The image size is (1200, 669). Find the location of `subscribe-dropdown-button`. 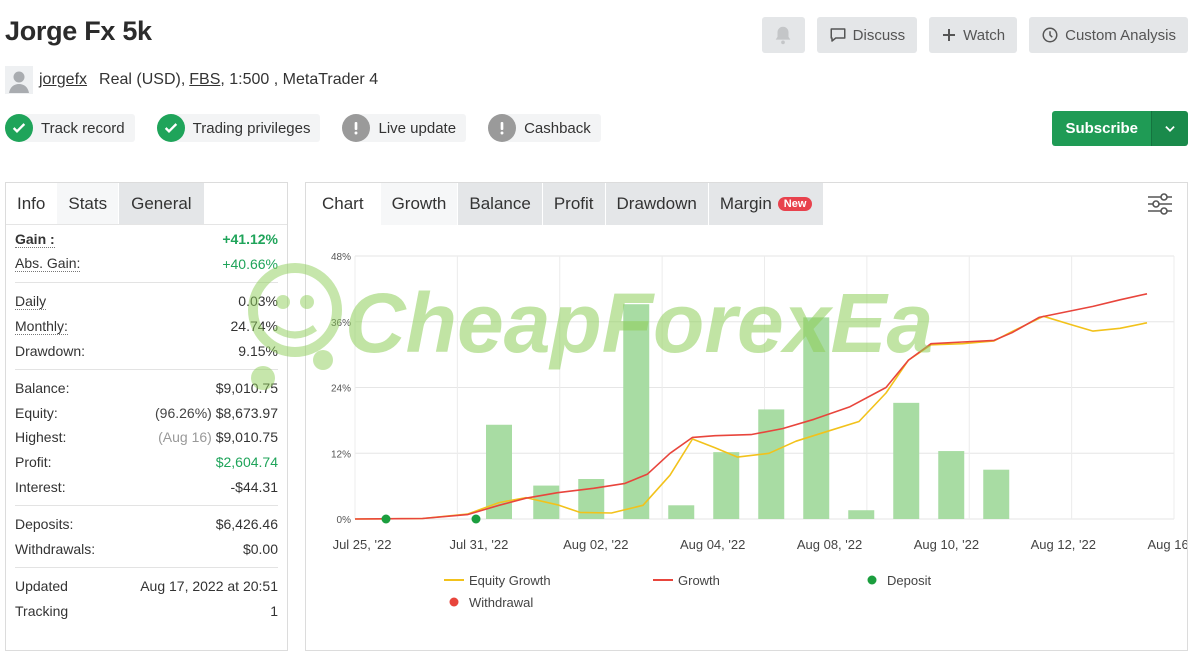

subscribe-dropdown-button is located at coordinates (1169, 128).